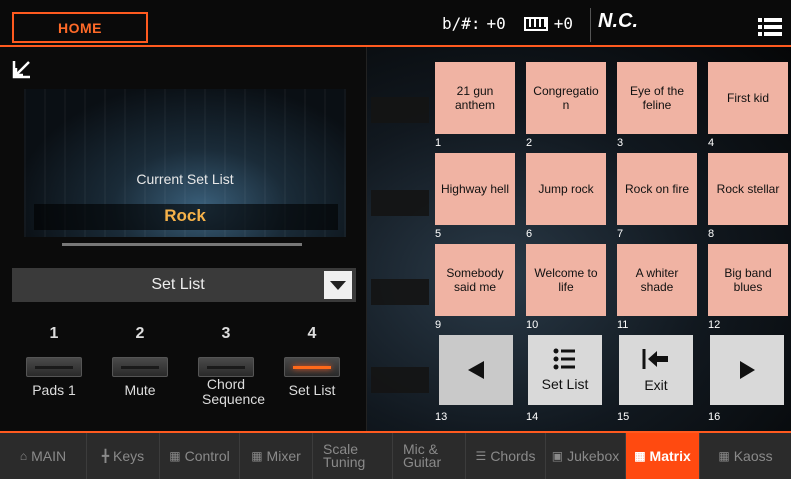 This screenshot has height=479, width=791. Describe the element at coordinates (23, 455) in the screenshot. I see `home-icon: ⌂` at that location.